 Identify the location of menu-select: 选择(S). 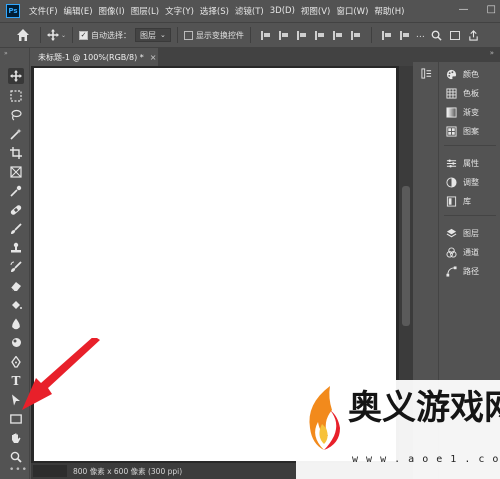
(214, 11).